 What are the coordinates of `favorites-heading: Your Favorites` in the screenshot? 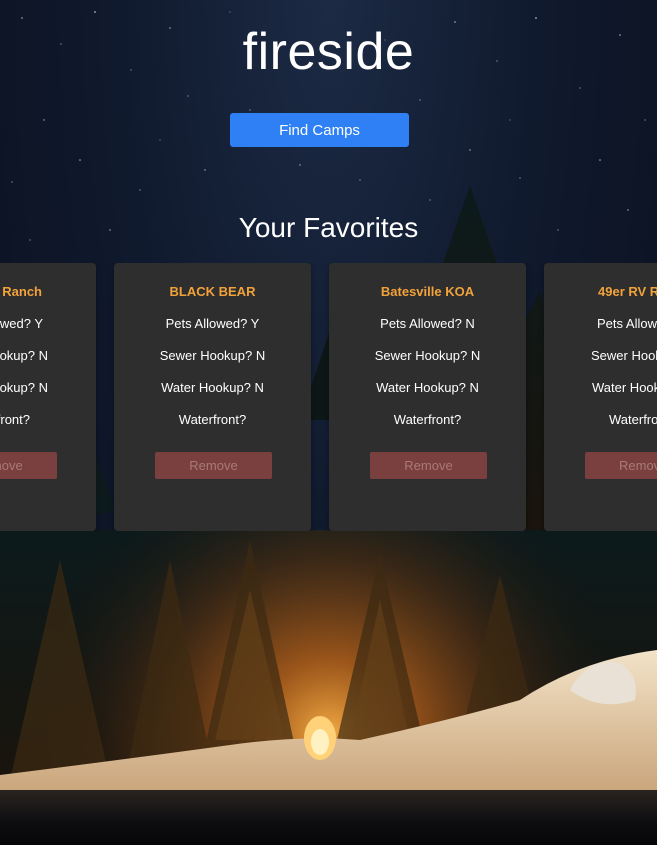 It's located at (328, 227).